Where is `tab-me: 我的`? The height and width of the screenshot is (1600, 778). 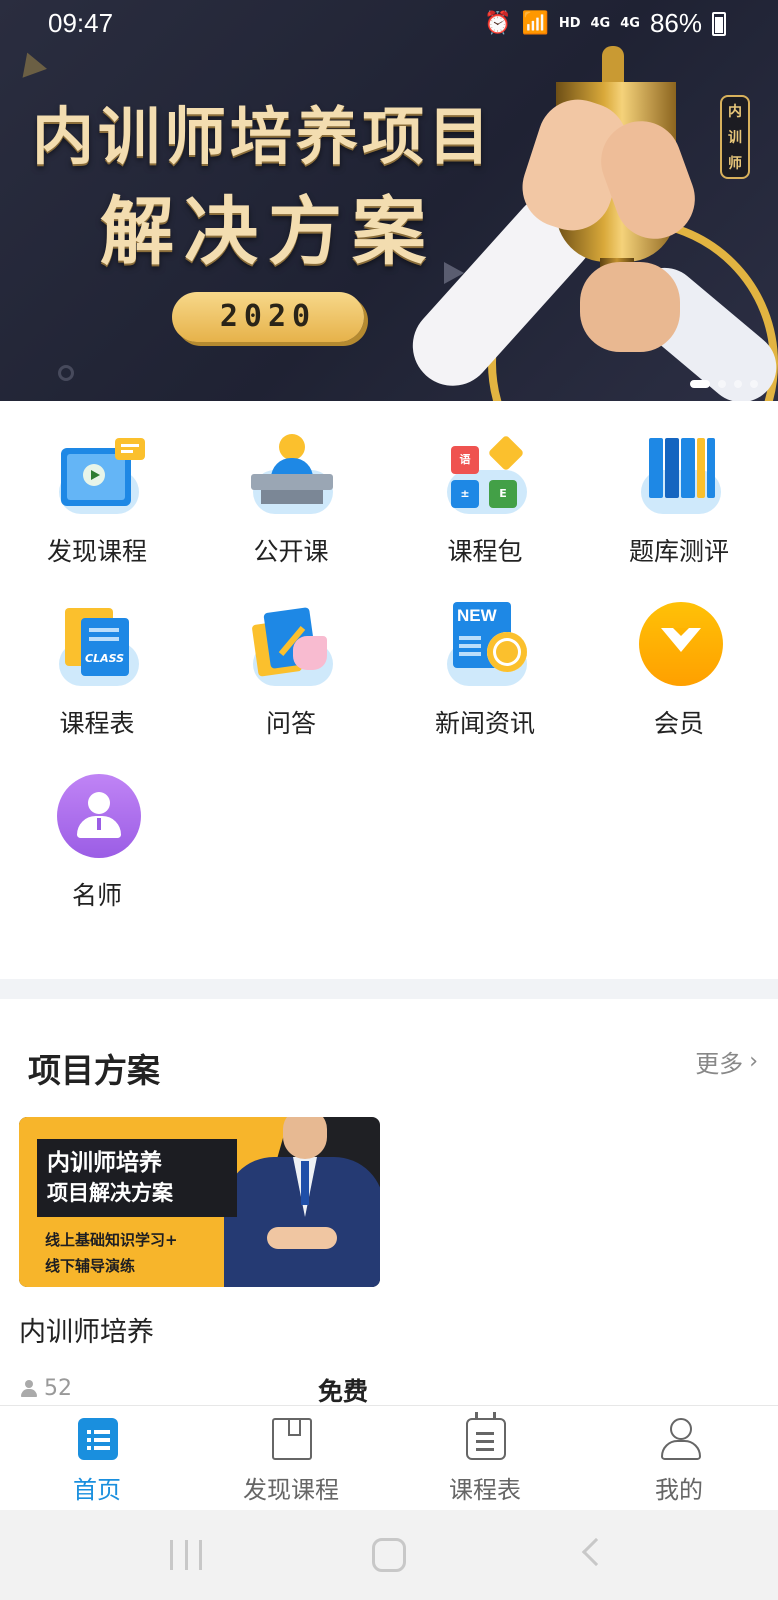
tab-me: 我的 is located at coordinates (679, 1458).